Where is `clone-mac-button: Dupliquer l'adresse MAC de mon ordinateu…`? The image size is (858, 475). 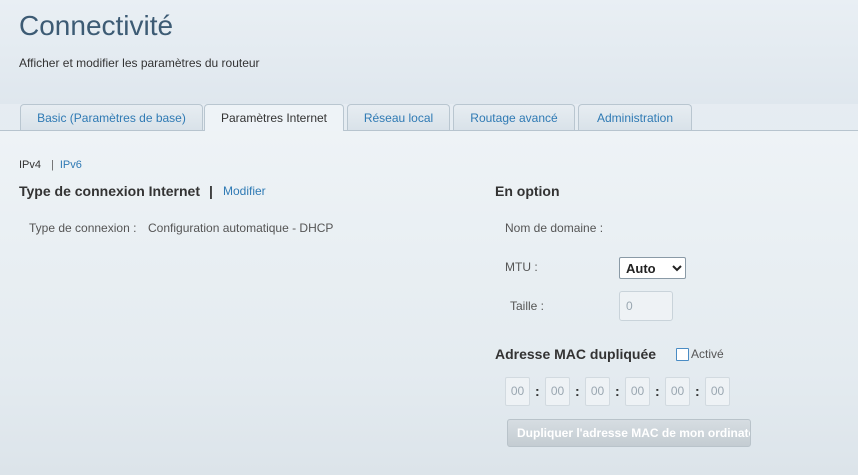
clone-mac-button: Dupliquer l'adresse MAC de mon ordinateu… is located at coordinates (629, 433).